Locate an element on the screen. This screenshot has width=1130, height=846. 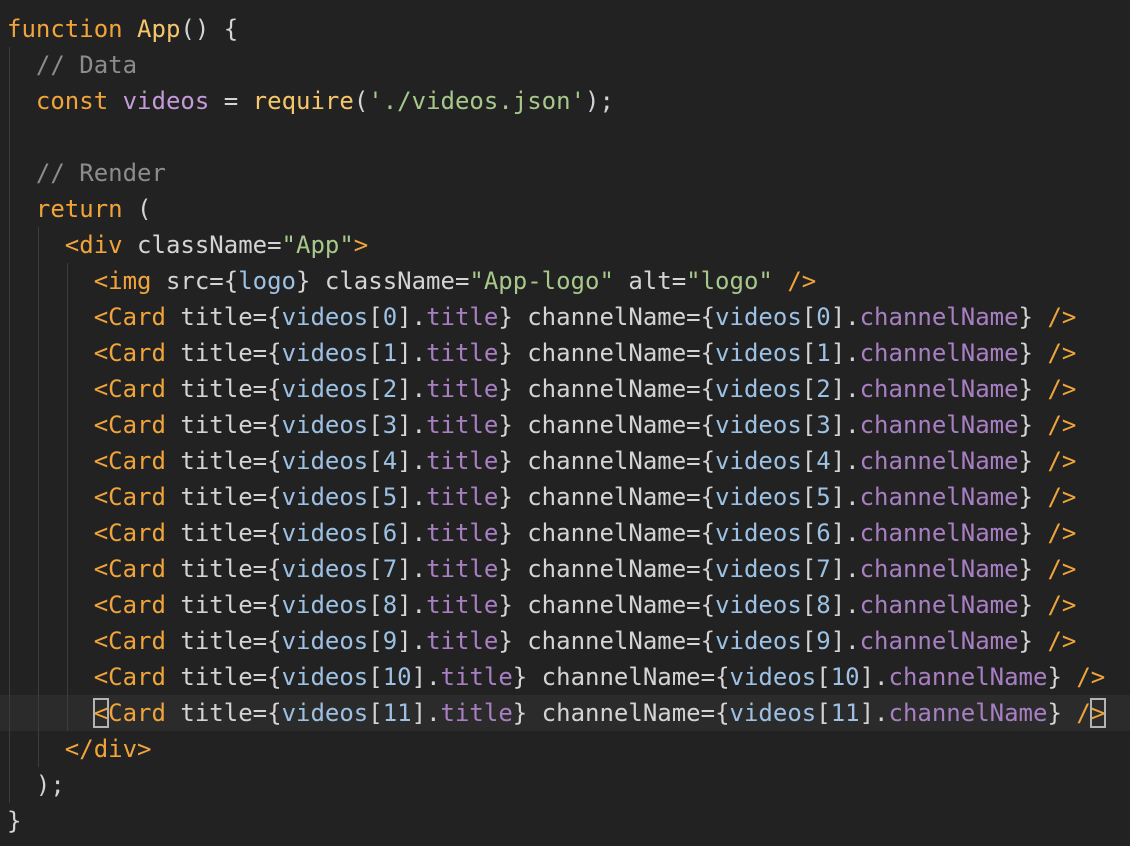
code-line is located at coordinates (565, 137).